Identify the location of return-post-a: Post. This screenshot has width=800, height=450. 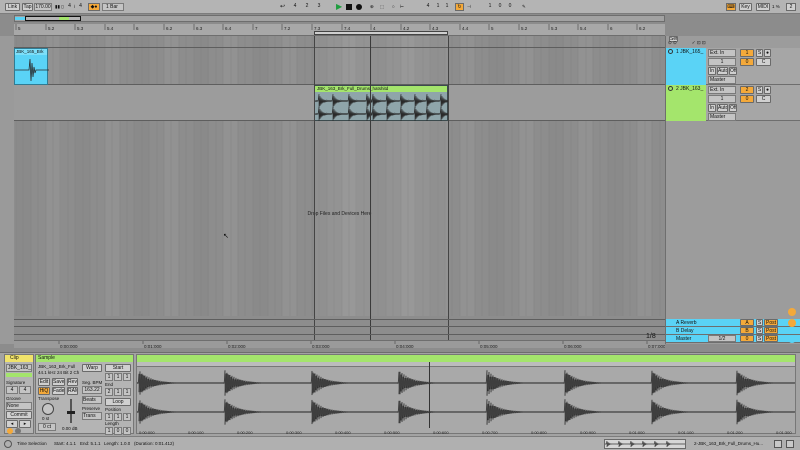
(771, 322).